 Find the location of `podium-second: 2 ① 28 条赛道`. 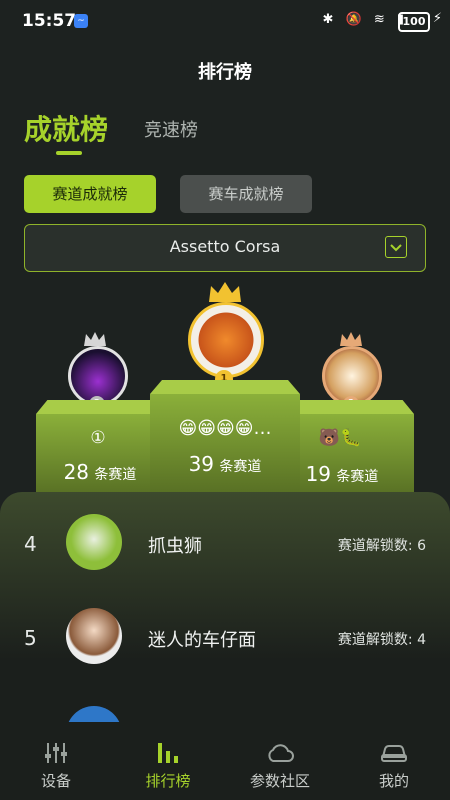

podium-second: 2 ① 28 条赛道 is located at coordinates (93, 415).